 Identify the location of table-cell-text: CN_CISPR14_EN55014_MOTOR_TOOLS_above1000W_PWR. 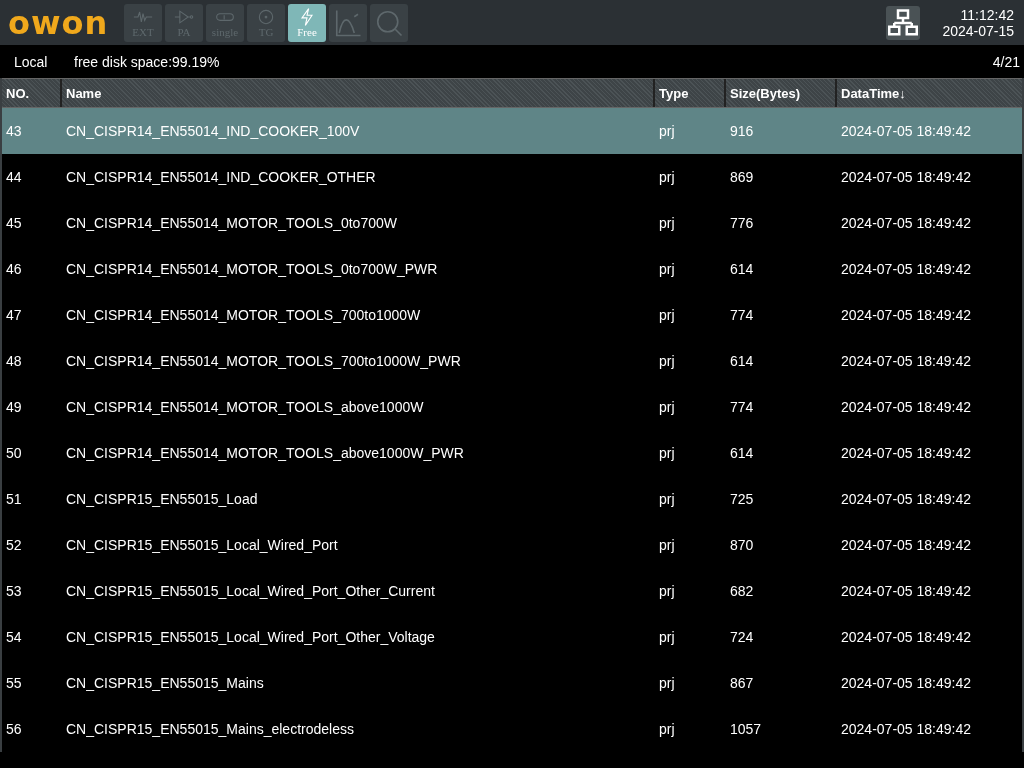
(265, 453).